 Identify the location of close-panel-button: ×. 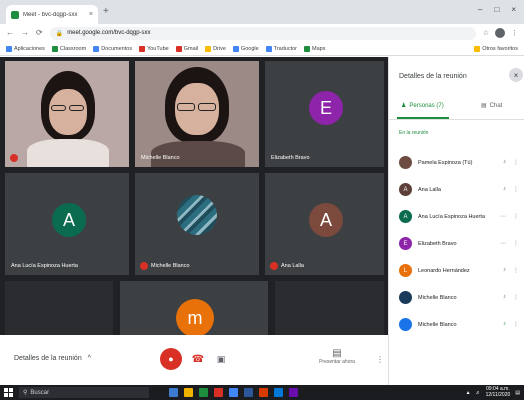
(516, 75).